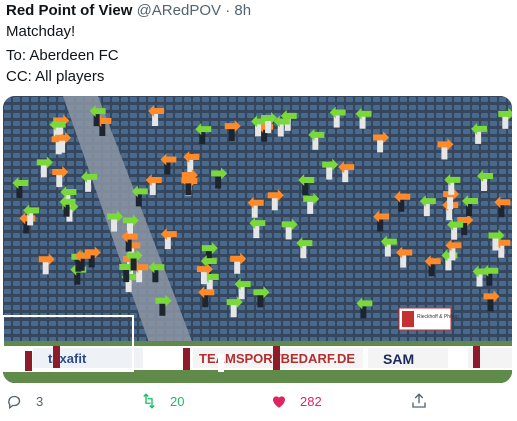 This screenshot has height=421, width=517. What do you see at coordinates (296, 401) in the screenshot?
I see `like-button: 282` at bounding box center [296, 401].